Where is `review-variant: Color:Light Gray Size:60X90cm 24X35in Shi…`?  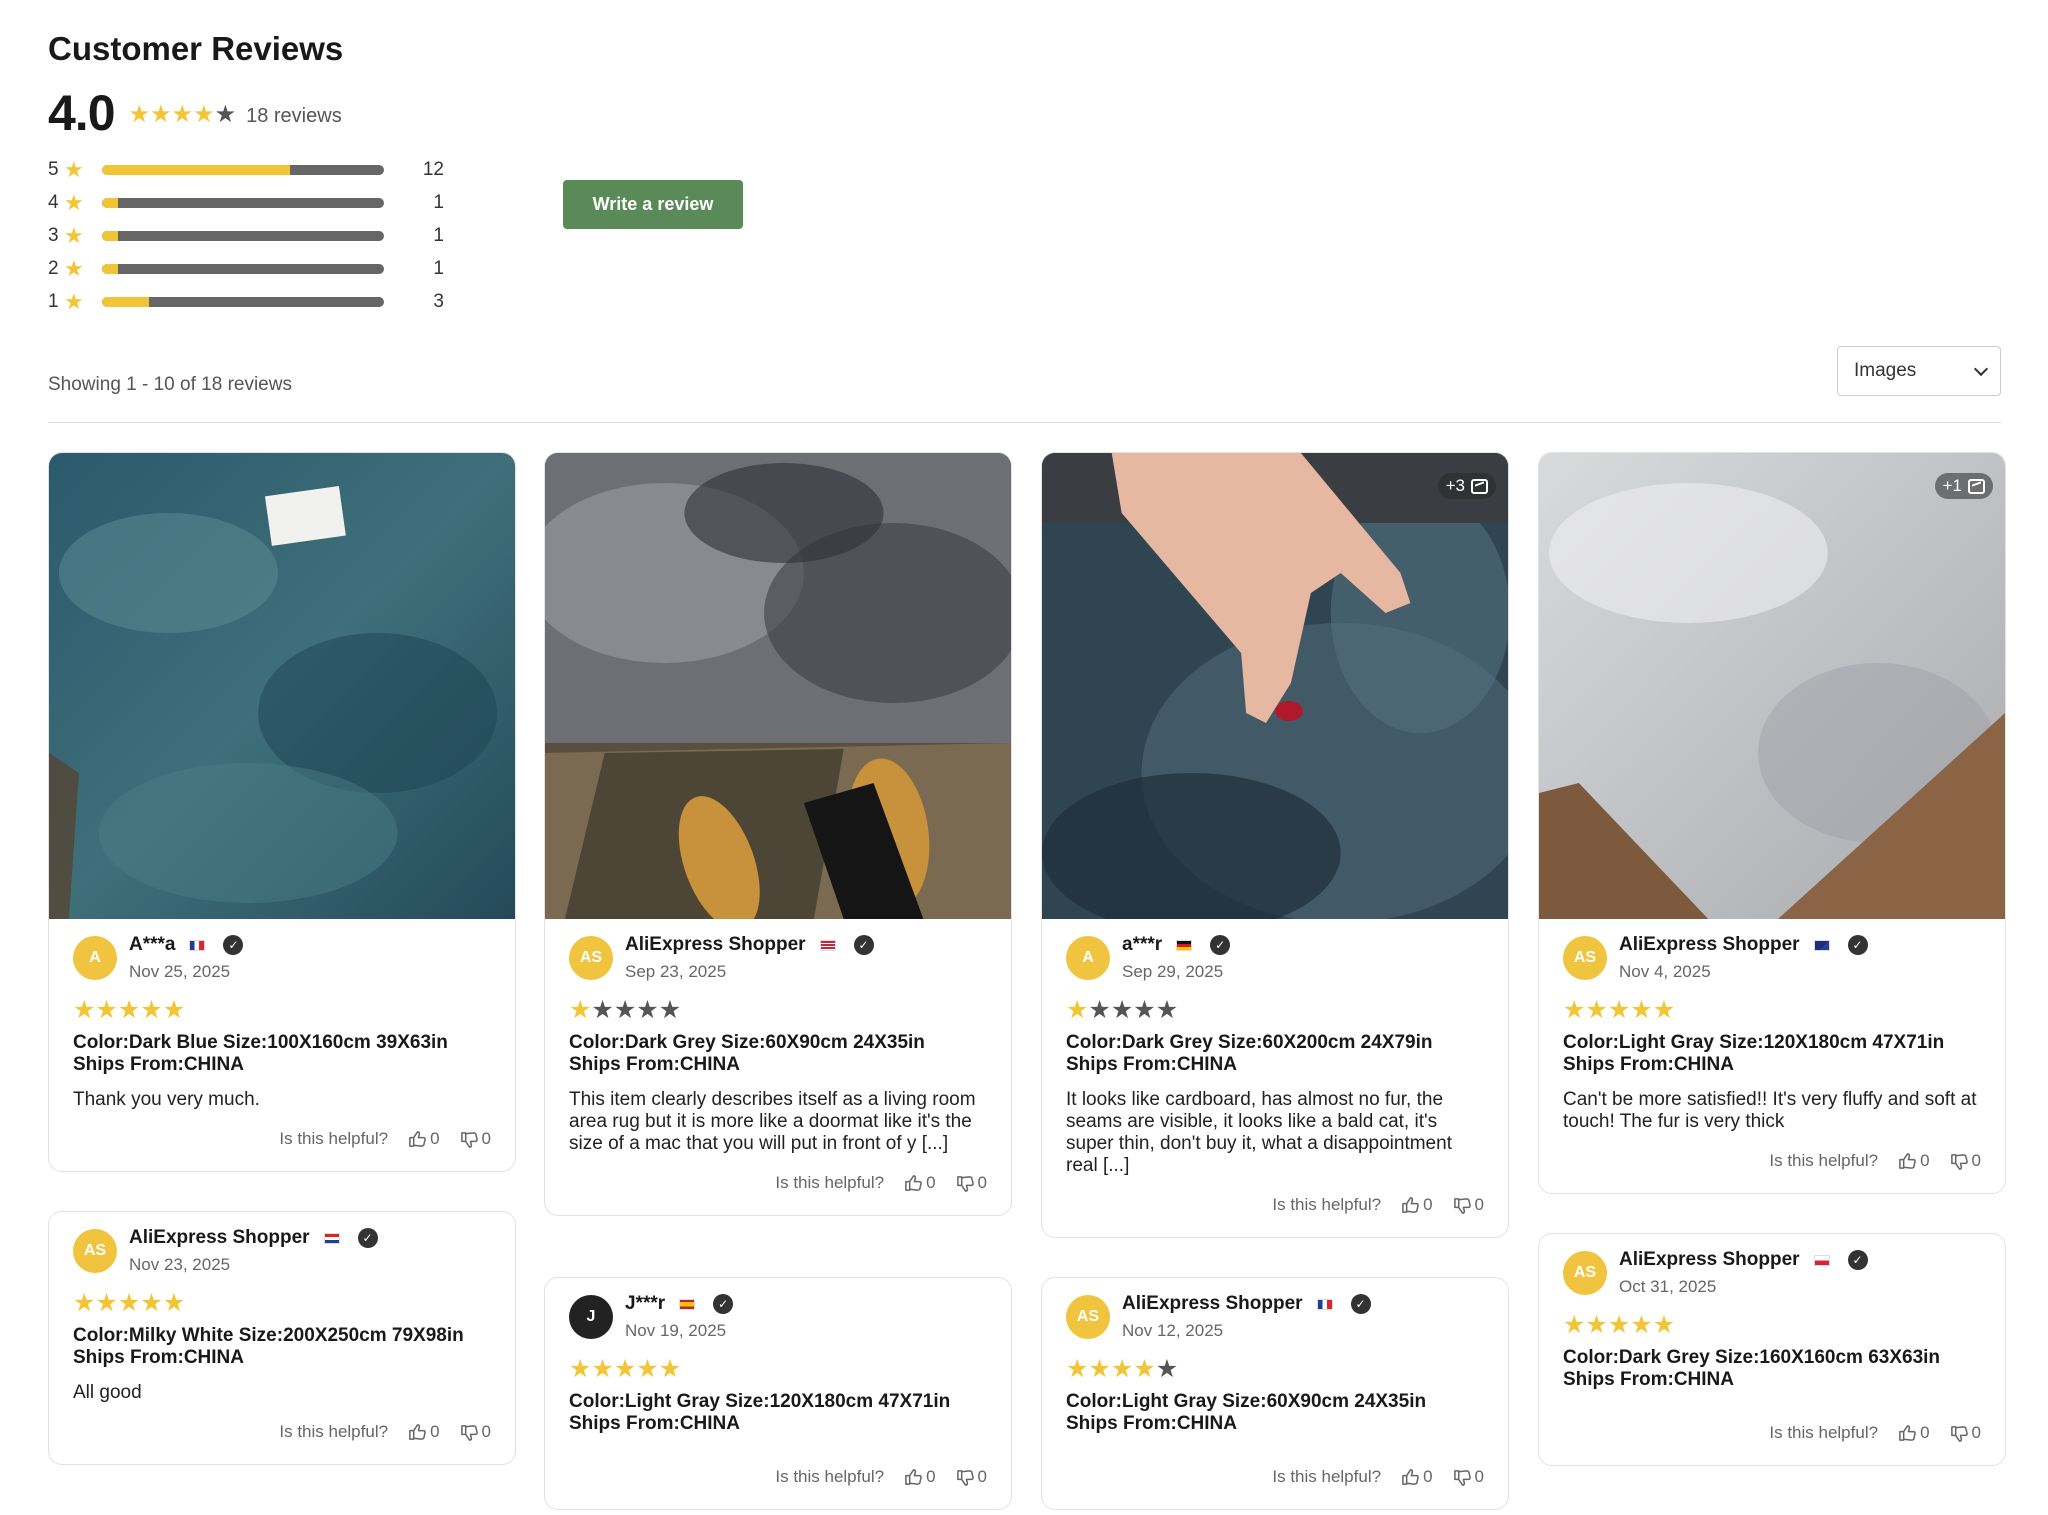
review-variant: Color:Light Gray Size:60X90cm 24X35in Shi… is located at coordinates (1275, 1413).